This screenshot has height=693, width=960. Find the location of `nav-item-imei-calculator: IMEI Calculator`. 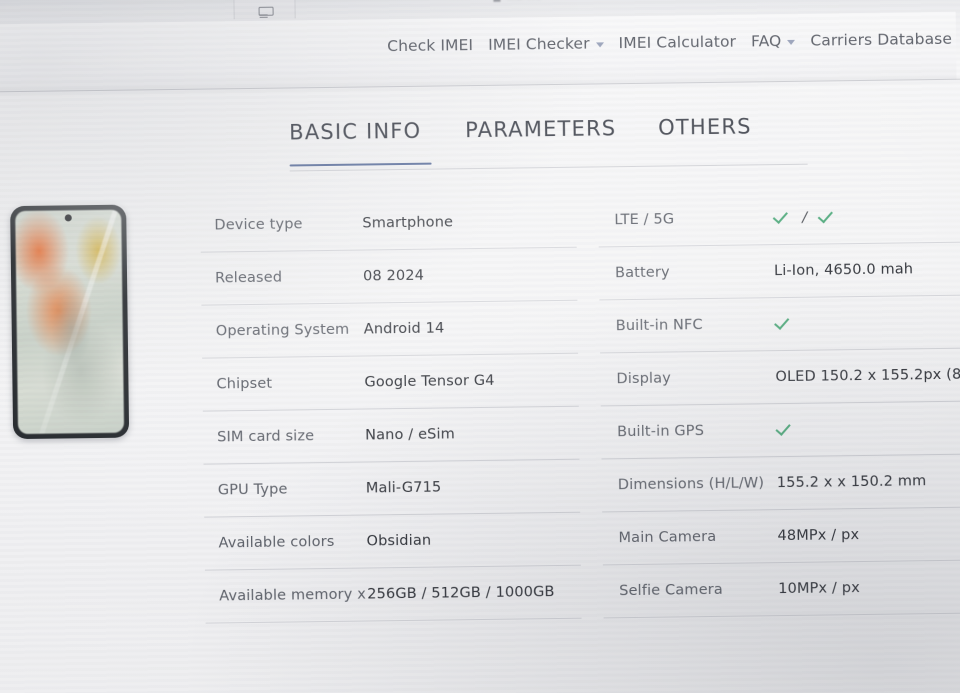

nav-item-imei-calculator: IMEI Calculator is located at coordinates (677, 43).